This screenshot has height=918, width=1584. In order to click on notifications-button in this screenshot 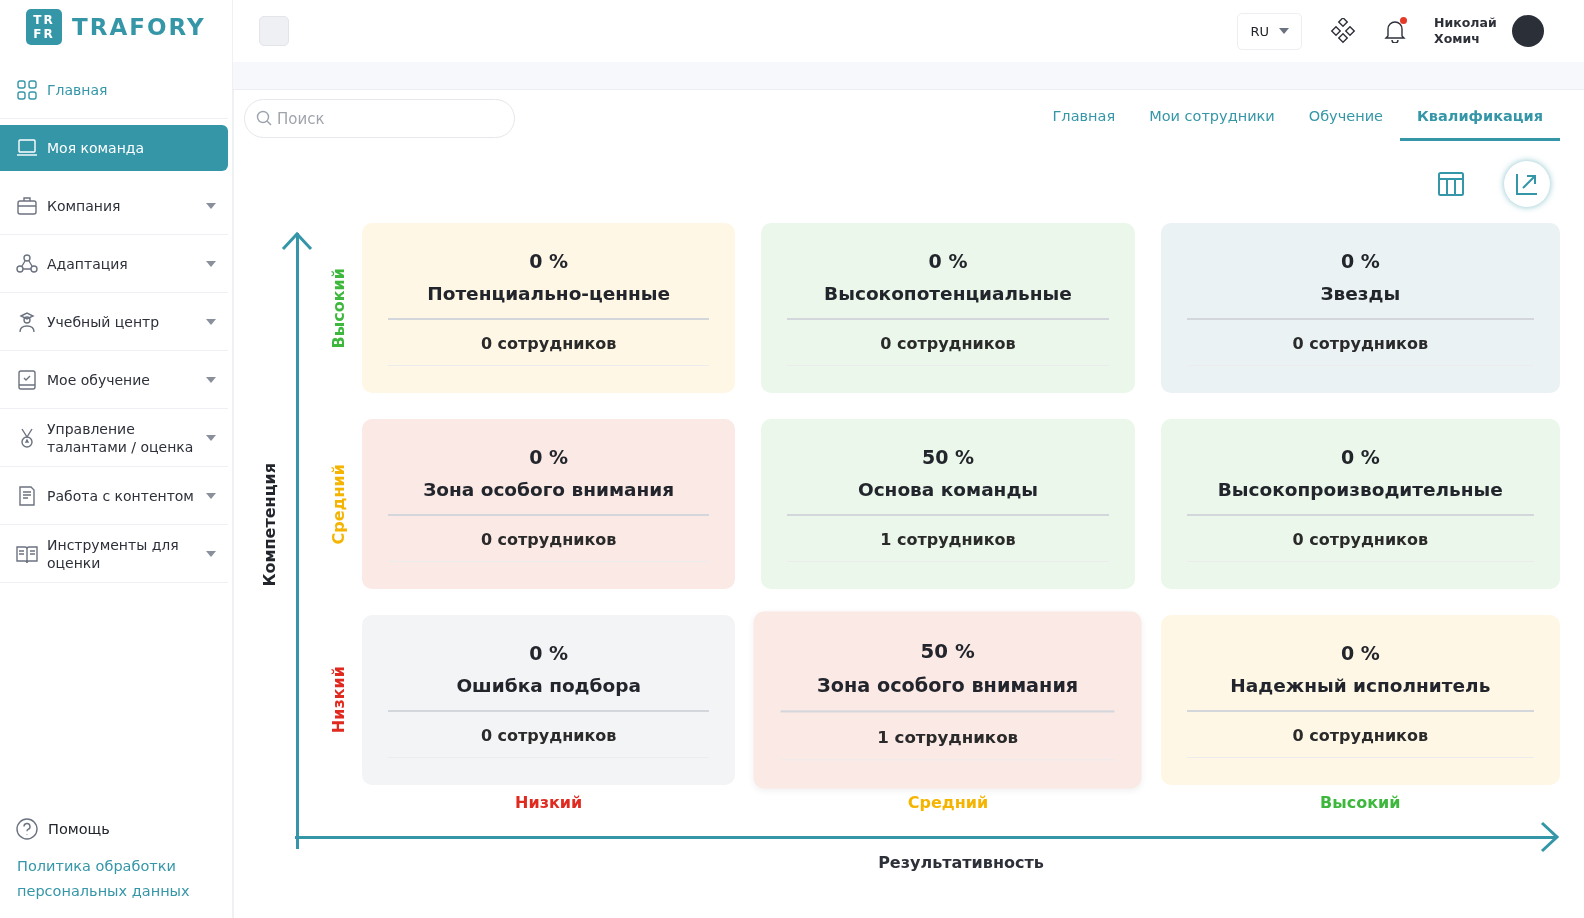, I will do `click(1395, 31)`.